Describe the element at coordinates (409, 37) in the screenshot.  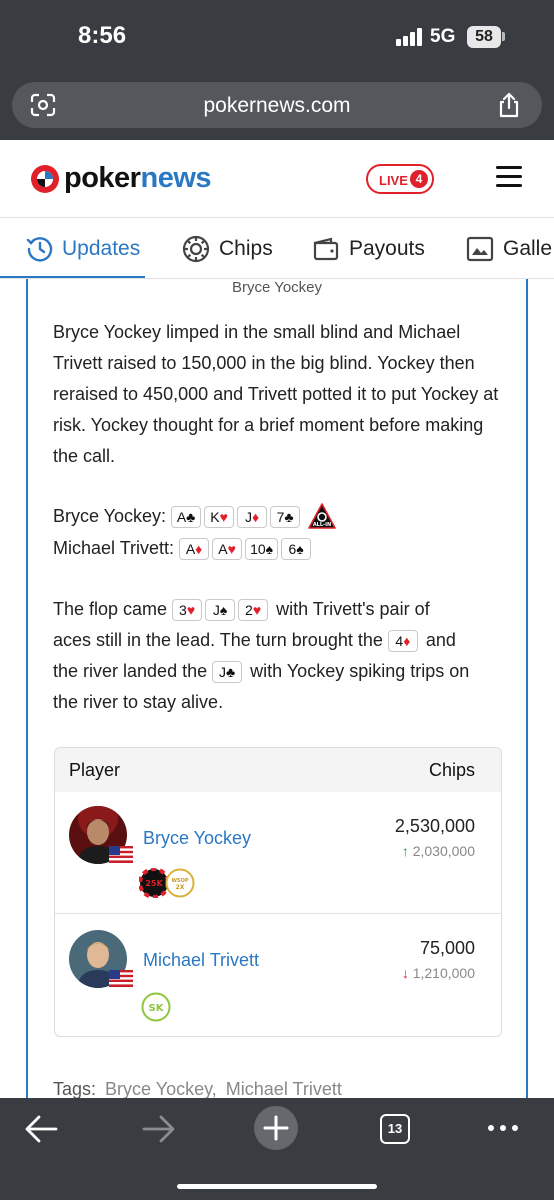
I see `signal-icon` at that location.